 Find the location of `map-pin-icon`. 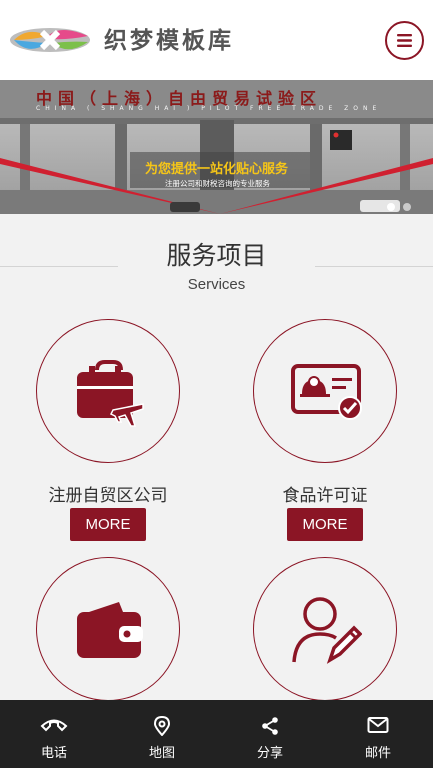

map-pin-icon is located at coordinates (162, 726).